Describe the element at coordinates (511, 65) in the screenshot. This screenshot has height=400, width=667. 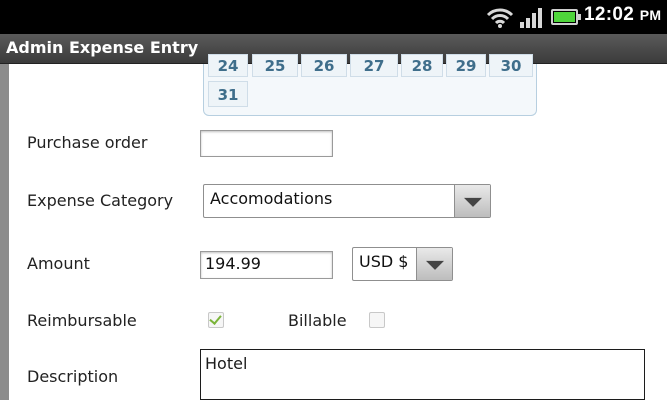
I see `calendar-day: 30` at that location.